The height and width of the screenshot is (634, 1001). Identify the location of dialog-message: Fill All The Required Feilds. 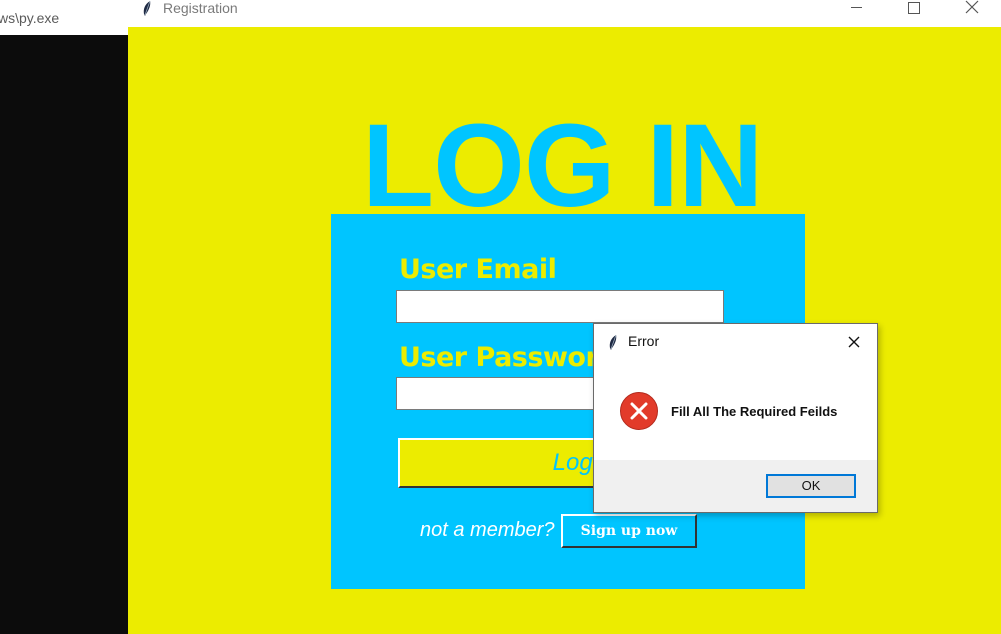
(754, 411).